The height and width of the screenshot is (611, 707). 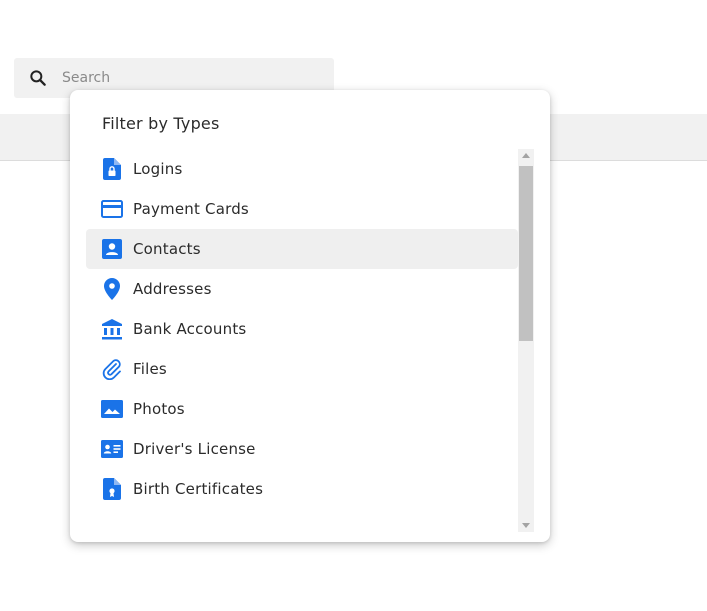 I want to click on filter-item-label: Birth Certificates, so click(x=198, y=489).